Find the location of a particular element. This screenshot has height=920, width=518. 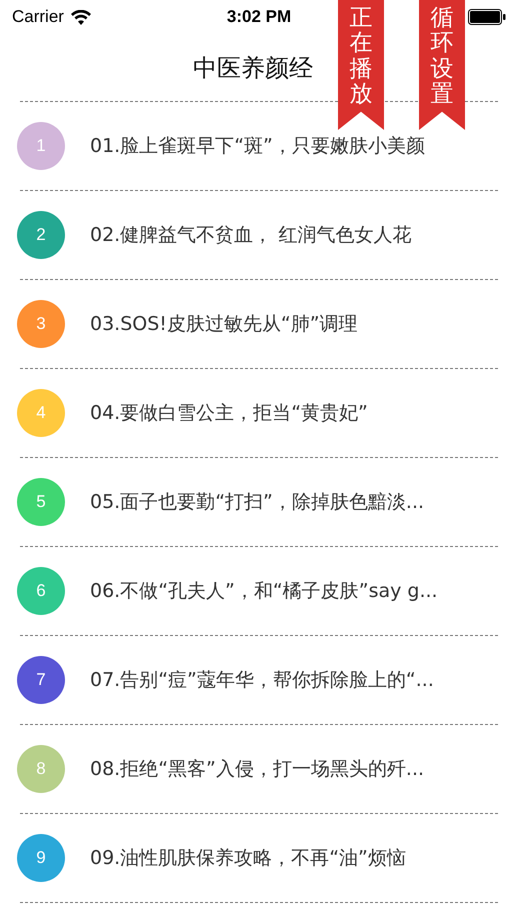

ribbon-button: 循环设置 is located at coordinates (442, 65).